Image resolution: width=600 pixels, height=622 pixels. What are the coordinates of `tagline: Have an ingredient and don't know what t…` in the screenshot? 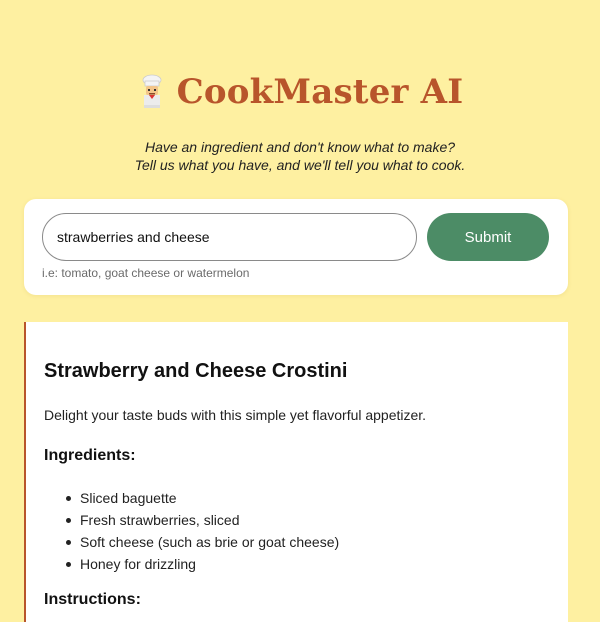 It's located at (300, 156).